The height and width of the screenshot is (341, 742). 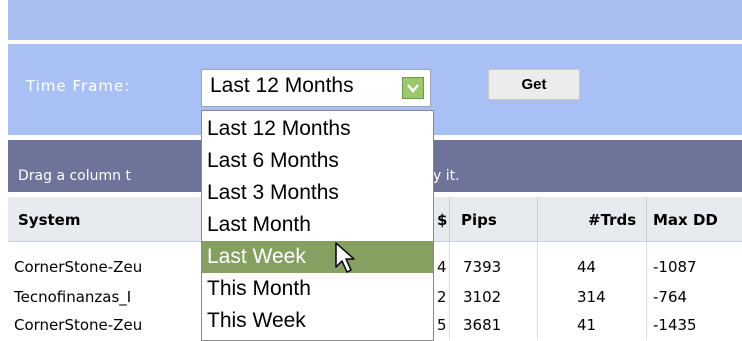 I want to click on cell-trades: 41, so click(x=587, y=325).